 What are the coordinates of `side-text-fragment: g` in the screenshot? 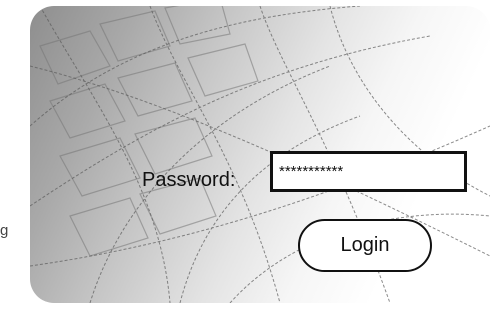 It's located at (4, 230).